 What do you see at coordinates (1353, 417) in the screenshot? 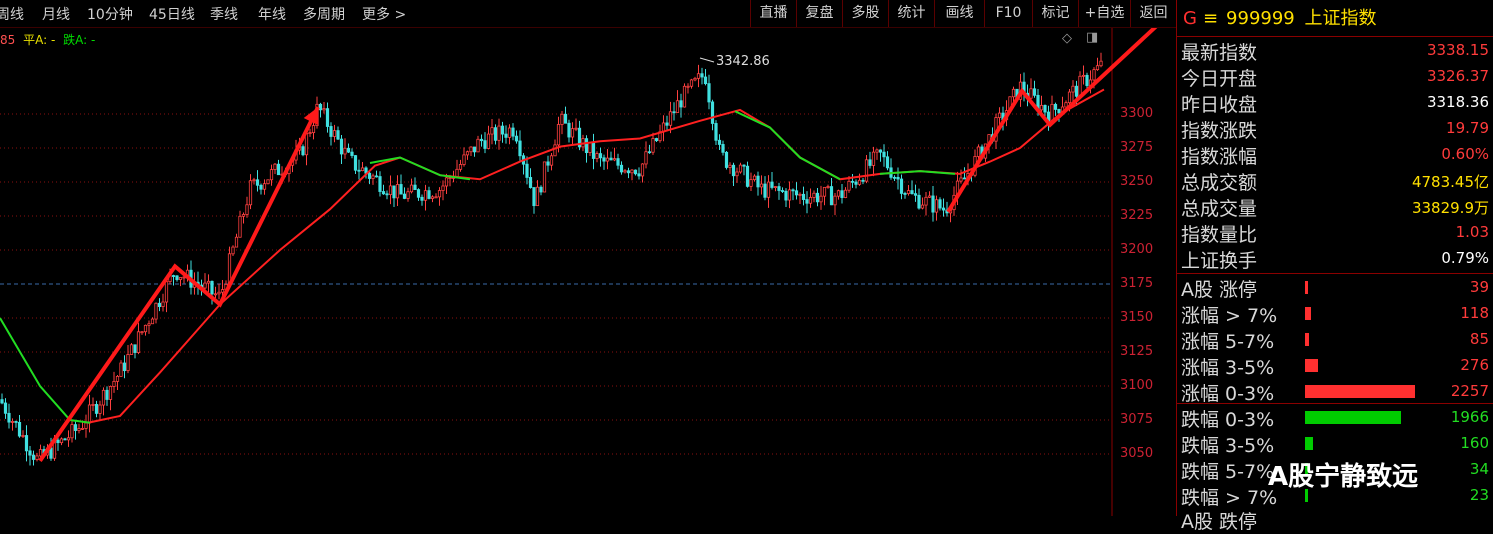
I see `breadth-bar` at bounding box center [1353, 417].